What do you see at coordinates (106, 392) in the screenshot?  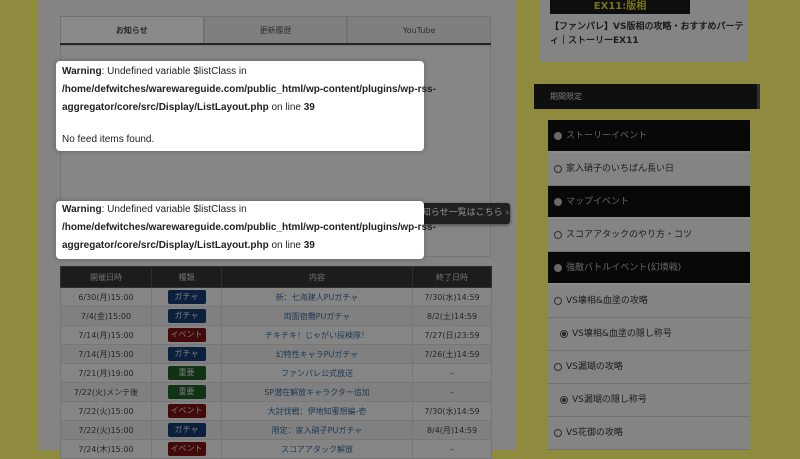 I see `start-date: 7/22(火)メンテ後` at bounding box center [106, 392].